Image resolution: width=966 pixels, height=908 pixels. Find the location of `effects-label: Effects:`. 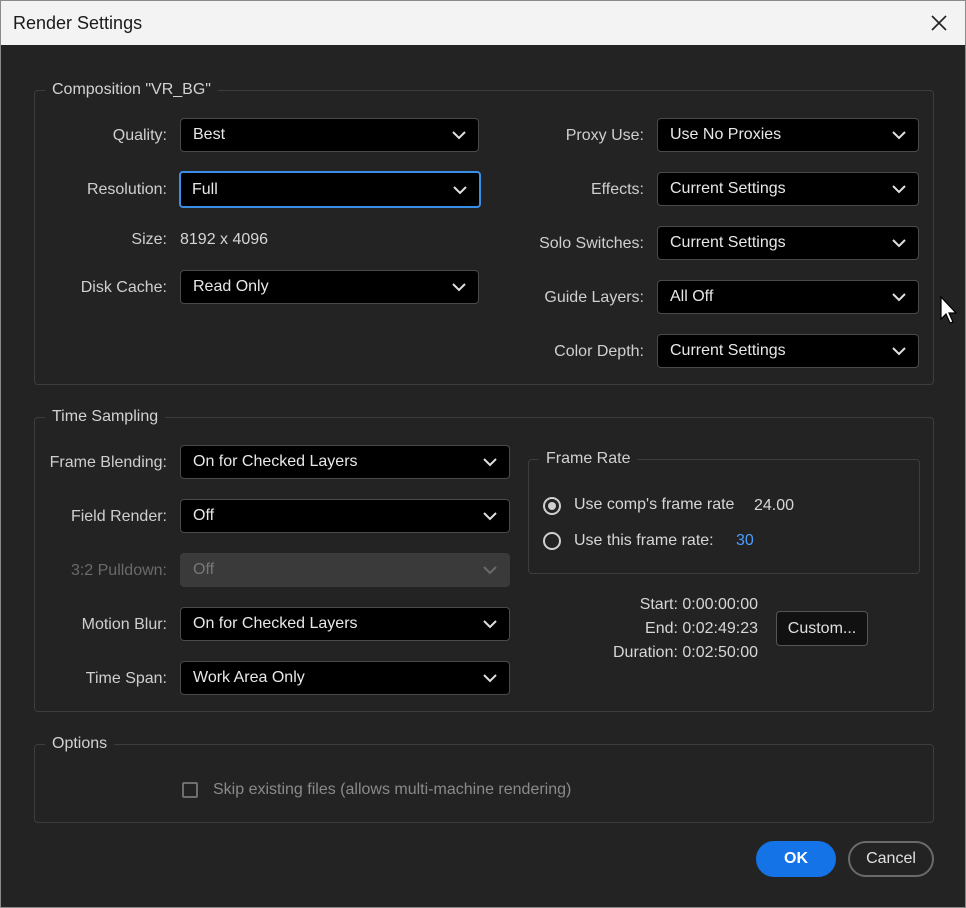

effects-label: Effects: is located at coordinates (617, 189).